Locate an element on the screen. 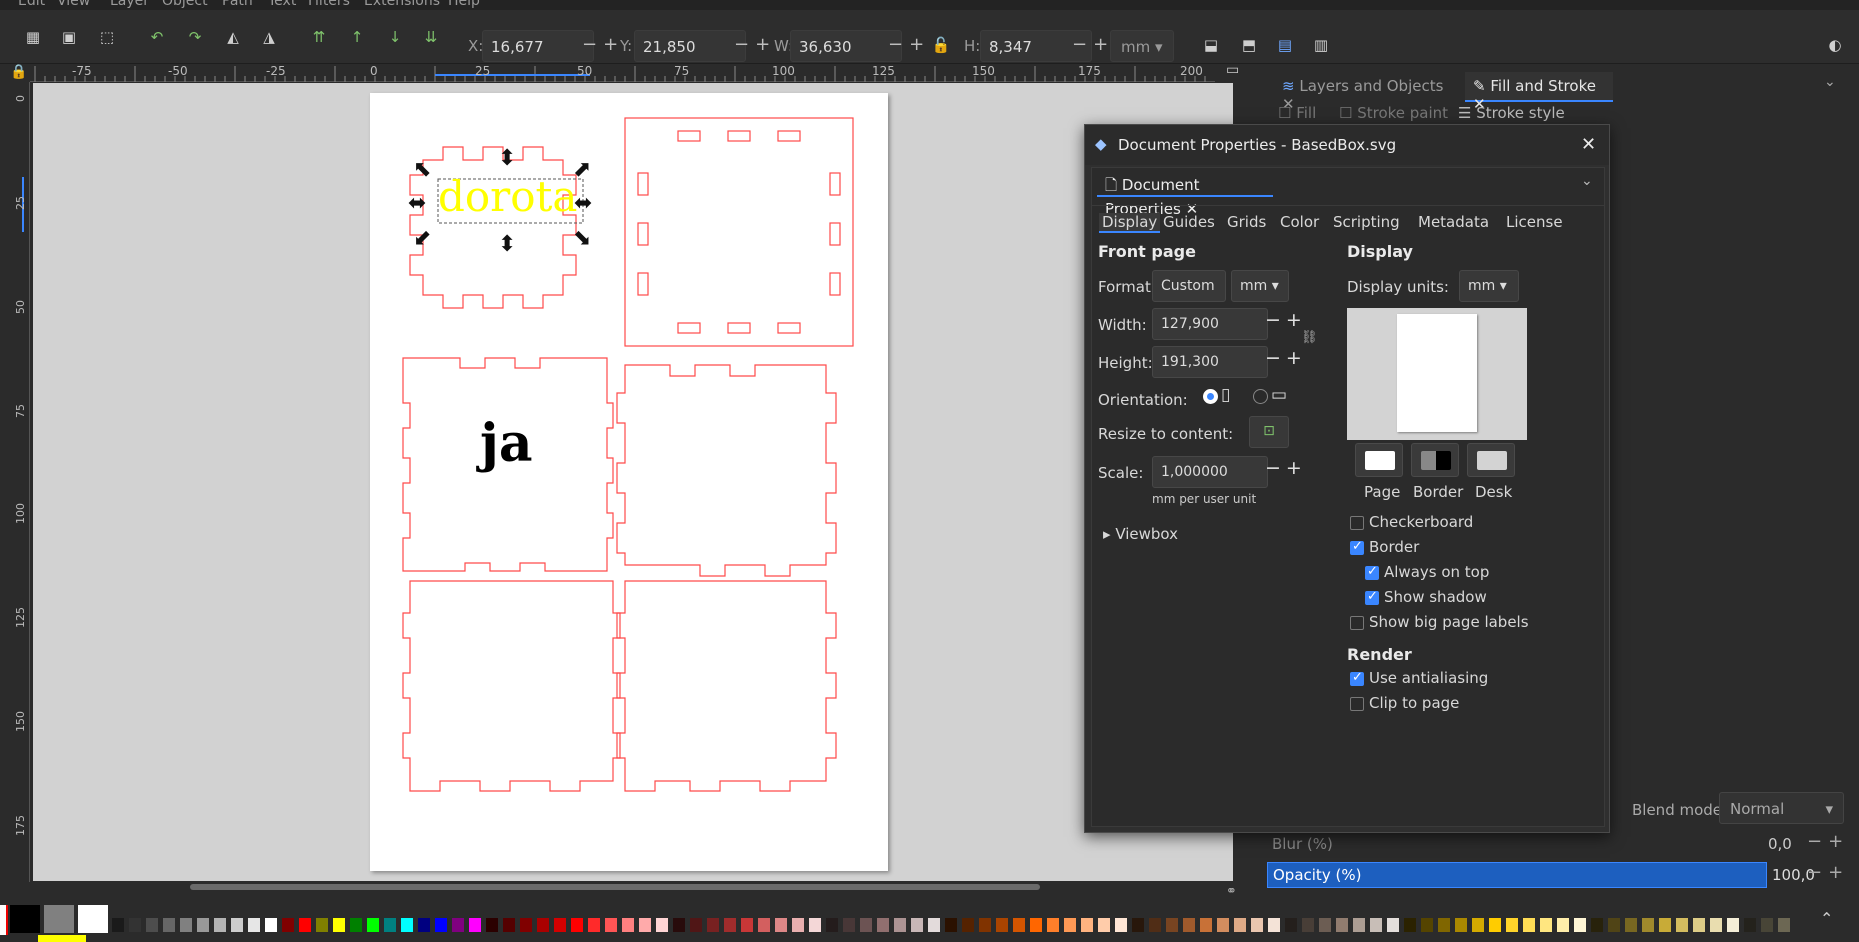 The width and height of the screenshot is (1859, 942). tab-grids: Grids is located at coordinates (1246, 222).